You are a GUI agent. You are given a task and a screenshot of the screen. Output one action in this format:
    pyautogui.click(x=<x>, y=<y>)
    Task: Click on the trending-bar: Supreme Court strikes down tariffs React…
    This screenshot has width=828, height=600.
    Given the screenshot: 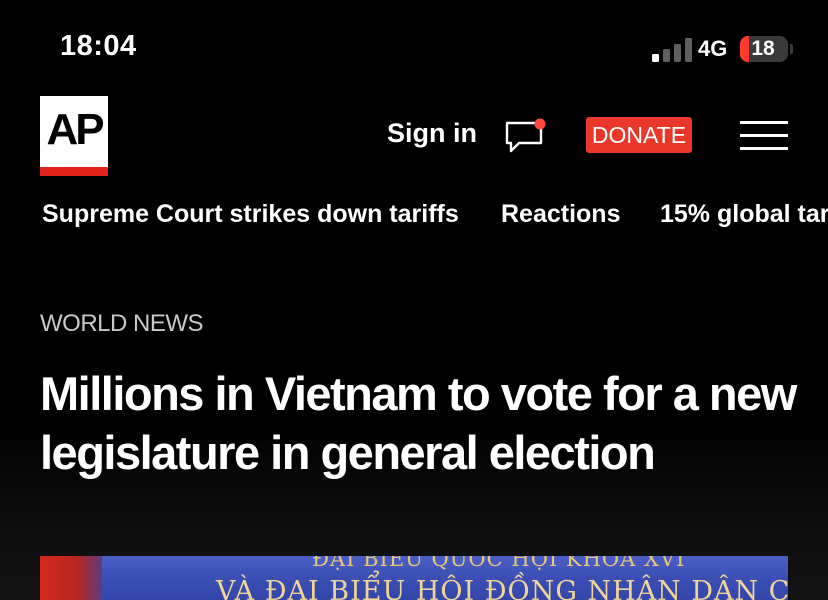 What is the action you would take?
    pyautogui.click(x=414, y=218)
    